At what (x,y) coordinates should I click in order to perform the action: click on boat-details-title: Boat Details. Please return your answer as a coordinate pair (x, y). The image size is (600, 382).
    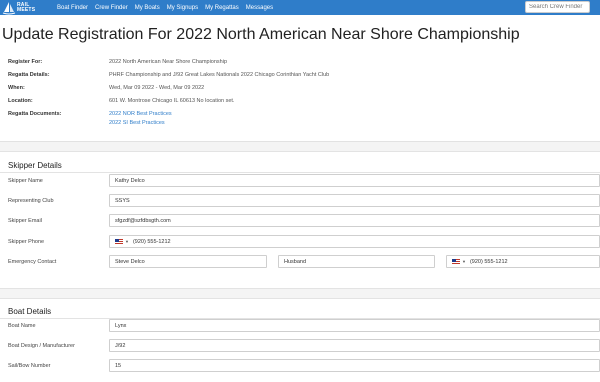
    Looking at the image, I should click on (30, 311).